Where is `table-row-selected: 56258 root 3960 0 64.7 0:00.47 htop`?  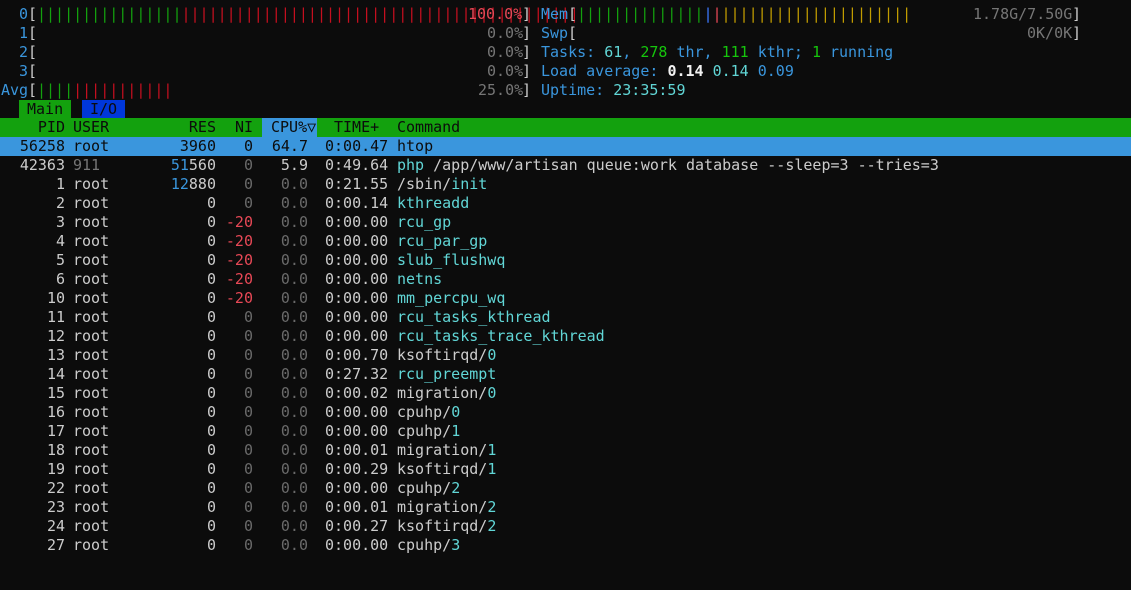
table-row-selected: 56258 root 3960 0 64.7 0:00.47 htop is located at coordinates (565, 146).